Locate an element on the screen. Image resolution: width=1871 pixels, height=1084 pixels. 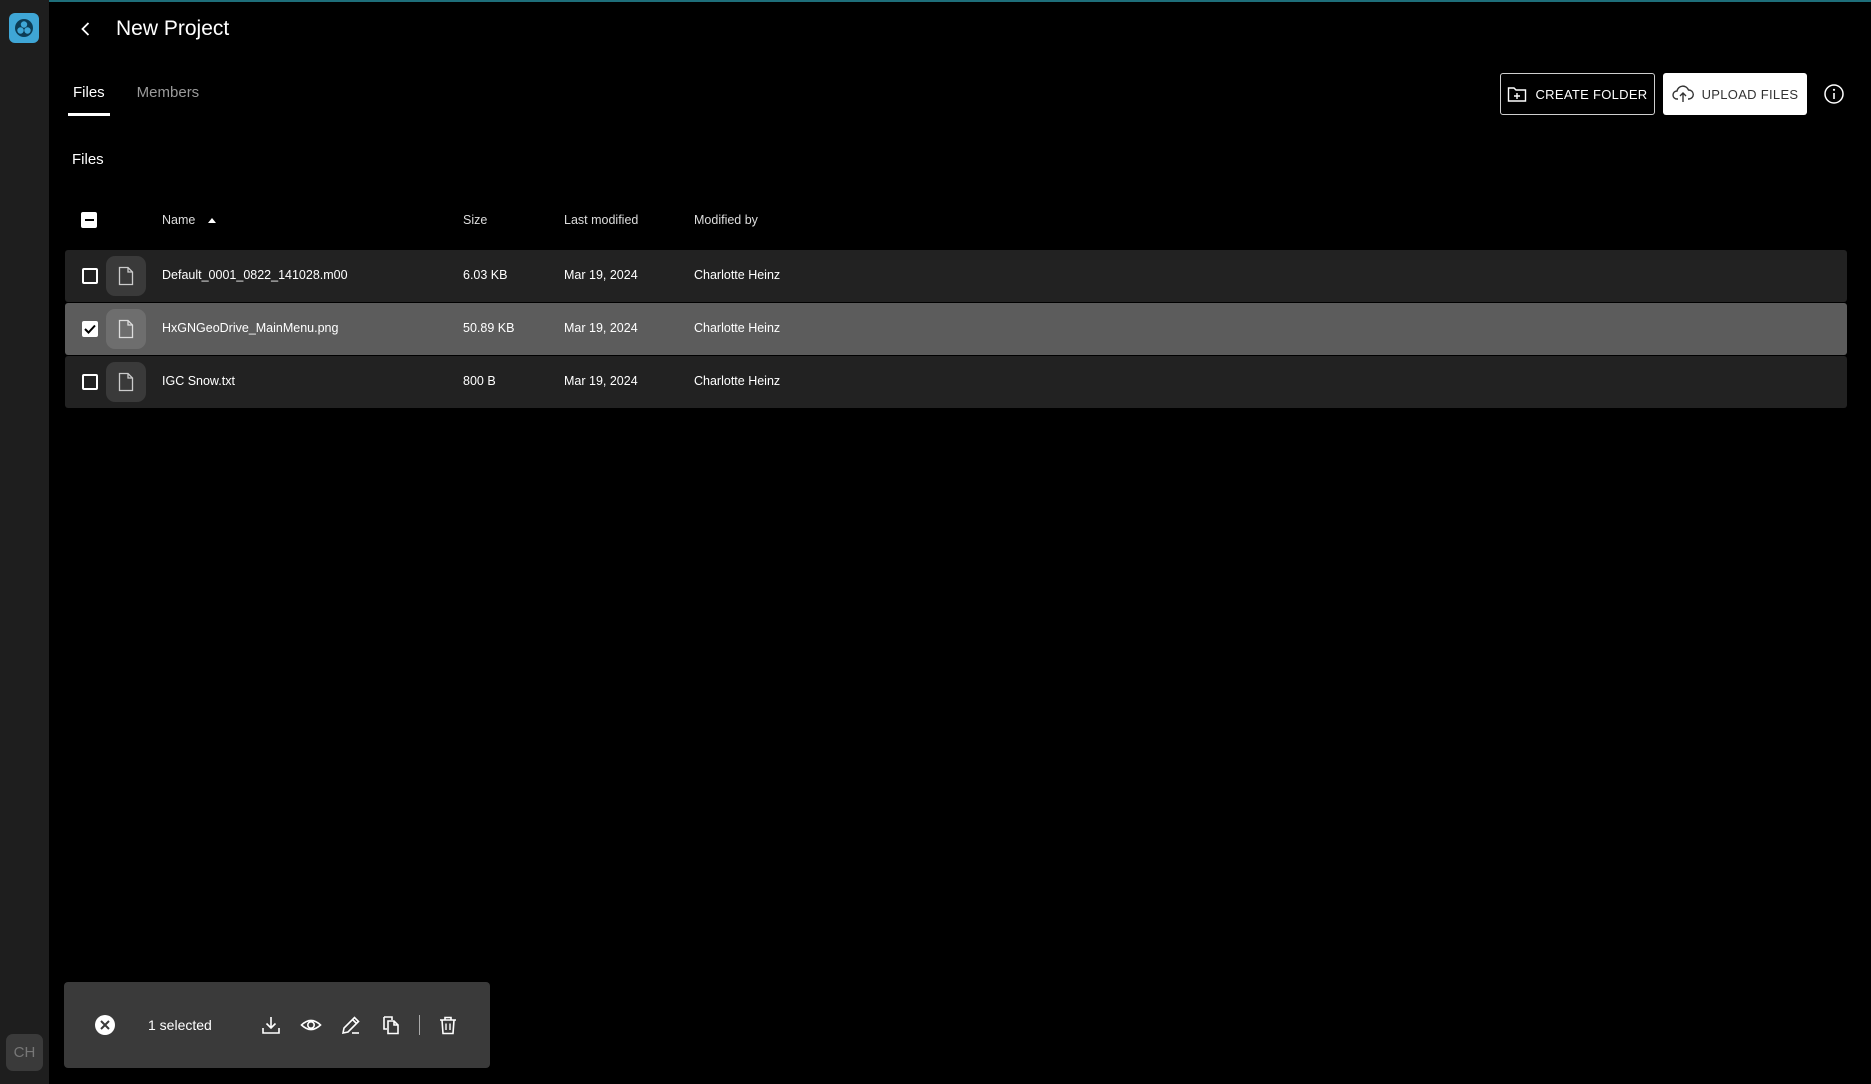
select-all-checkbox is located at coordinates (89, 220).